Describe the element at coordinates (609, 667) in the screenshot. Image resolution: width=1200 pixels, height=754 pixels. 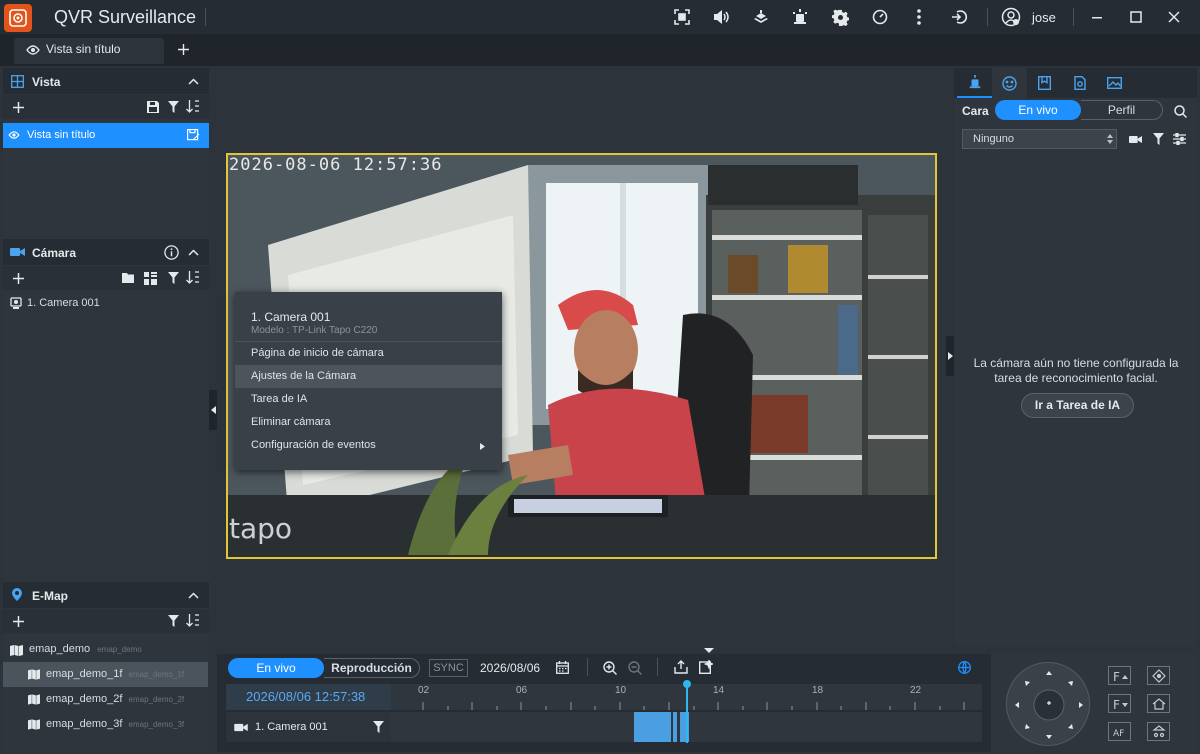
I see `zoom-in-icon` at that location.